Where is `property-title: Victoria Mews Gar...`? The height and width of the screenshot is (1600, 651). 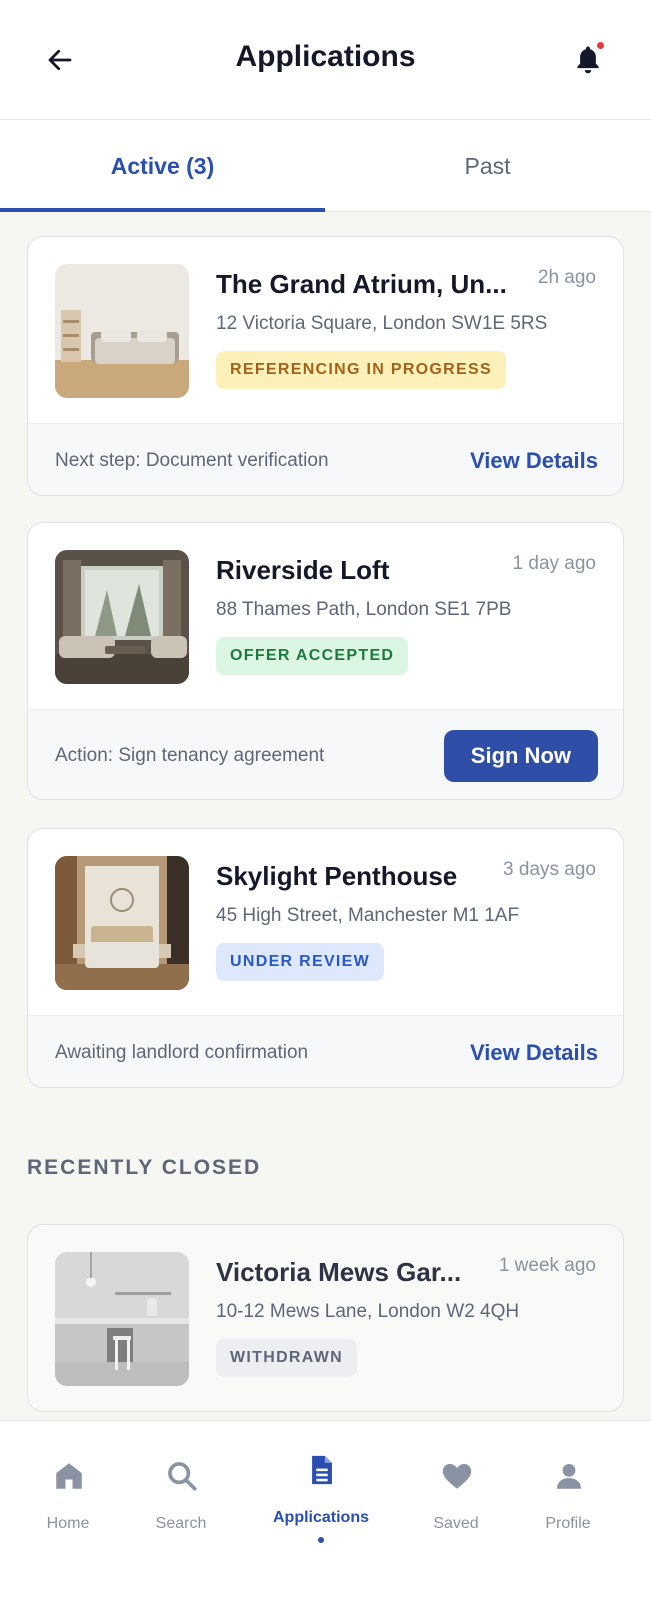
property-title: Victoria Mews Gar... is located at coordinates (339, 1272).